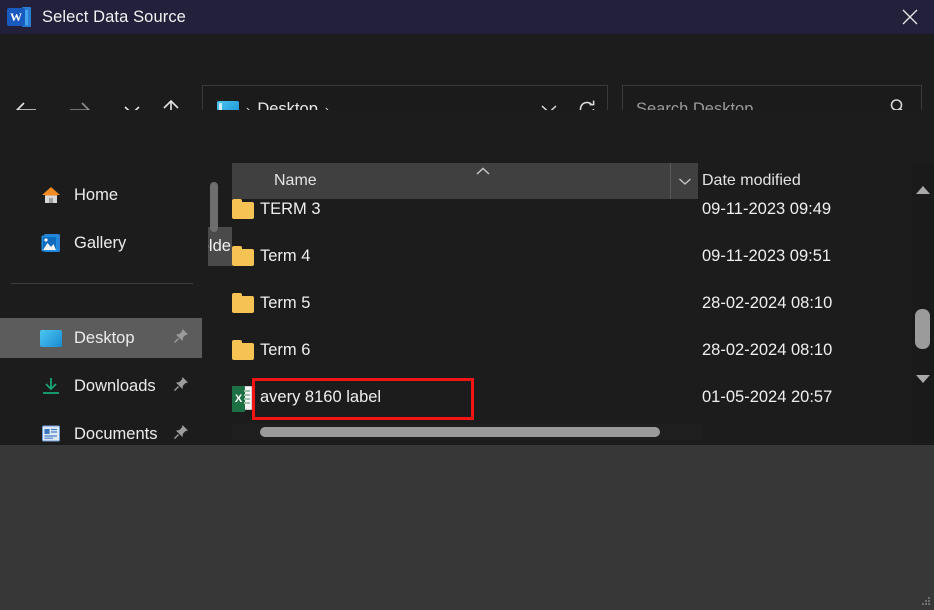 Image resolution: width=934 pixels, height=610 pixels. I want to click on file-date-modified: 01-05-2024 20:57, so click(767, 397).